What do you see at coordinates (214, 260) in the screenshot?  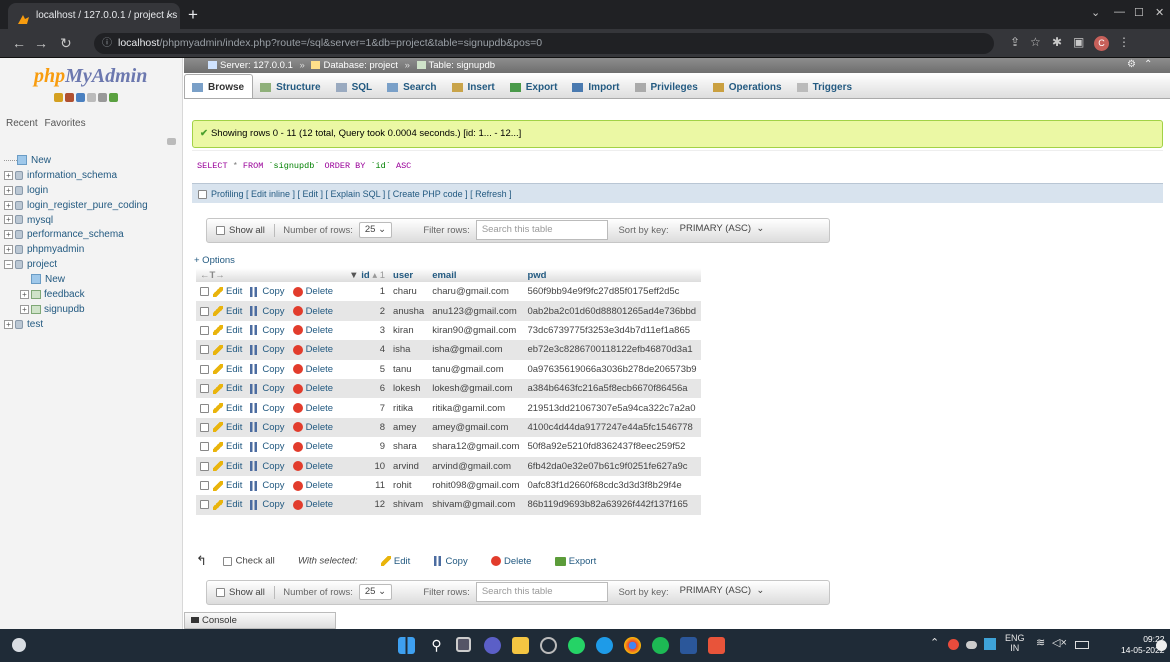 I see `options-toggle: + Options` at bounding box center [214, 260].